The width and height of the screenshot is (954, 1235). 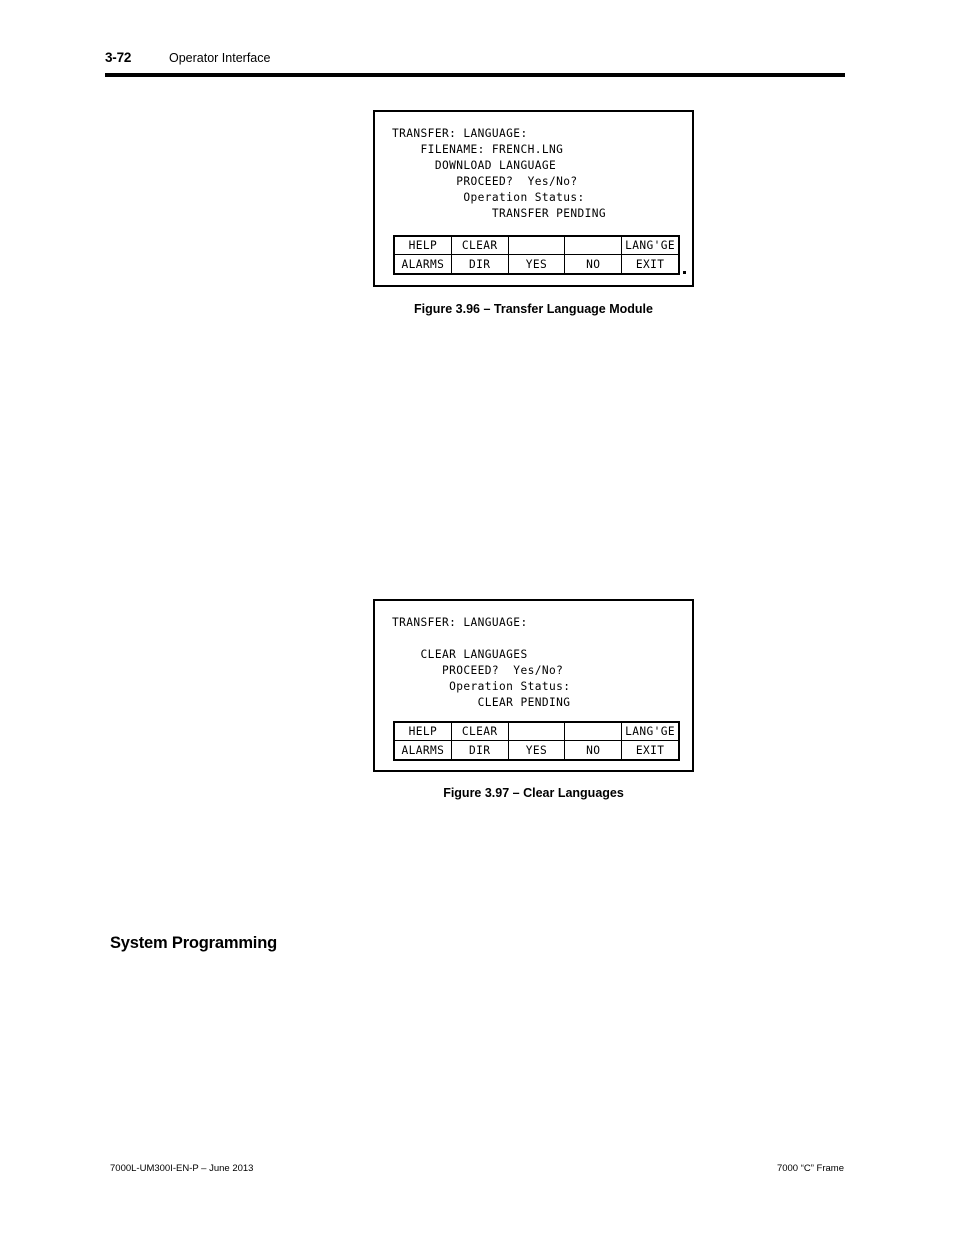 What do you see at coordinates (182, 1168) in the screenshot?
I see `footer-document-id: 7000L-UM300I-EN-P – June 2013` at bounding box center [182, 1168].